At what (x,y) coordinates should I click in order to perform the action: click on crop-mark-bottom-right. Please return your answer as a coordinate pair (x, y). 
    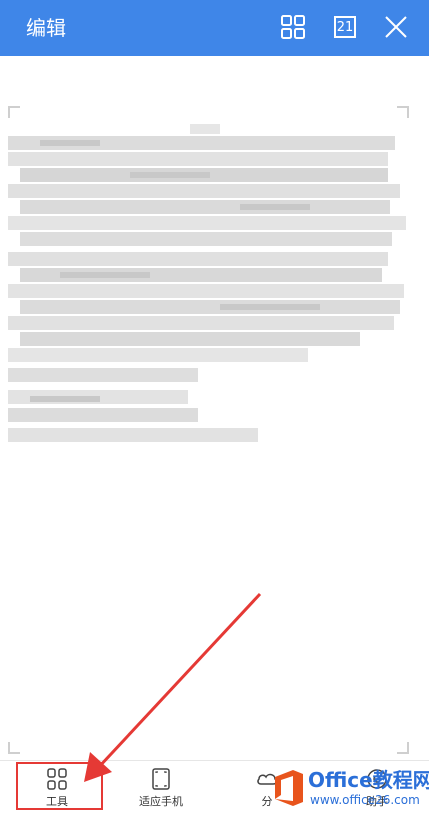
    Looking at the image, I should click on (403, 748).